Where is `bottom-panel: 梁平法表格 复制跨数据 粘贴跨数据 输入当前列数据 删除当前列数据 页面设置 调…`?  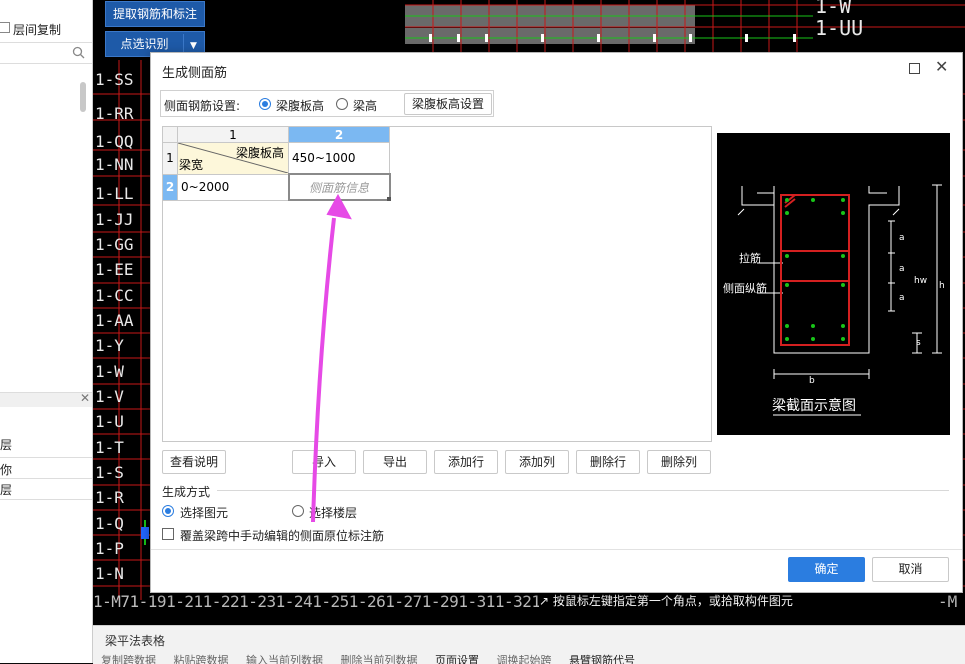 bottom-panel: 梁平法表格 复制跨数据 粘贴跨数据 输入当前列数据 删除当前列数据 页面设置 调… is located at coordinates (529, 644).